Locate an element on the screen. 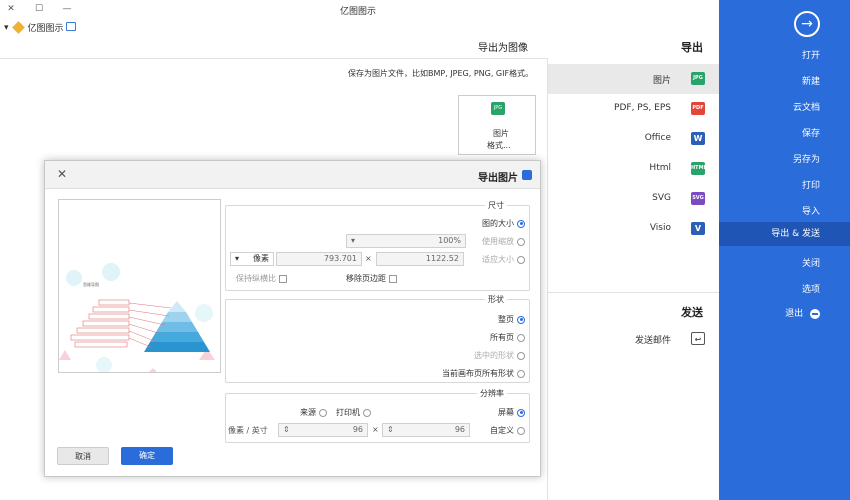  export-item-svg: SVG SVG is located at coordinates (633, 199).